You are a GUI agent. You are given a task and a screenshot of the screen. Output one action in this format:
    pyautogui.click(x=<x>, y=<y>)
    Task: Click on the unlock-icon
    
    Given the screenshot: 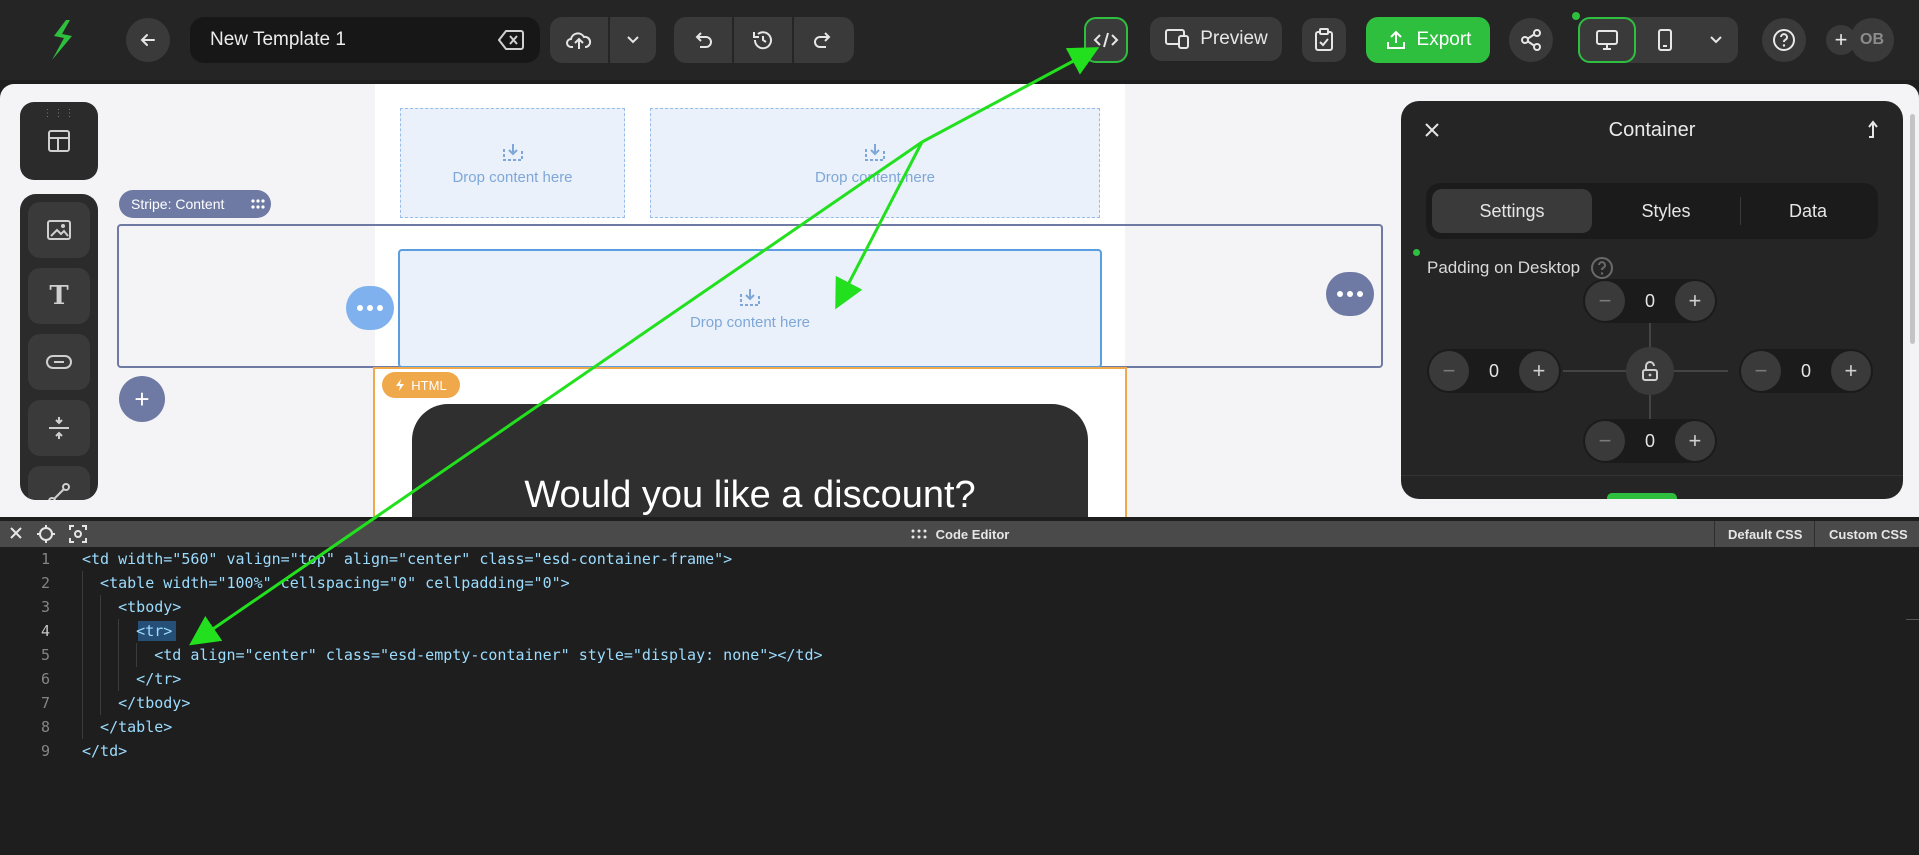 What is the action you would take?
    pyautogui.click(x=1650, y=371)
    